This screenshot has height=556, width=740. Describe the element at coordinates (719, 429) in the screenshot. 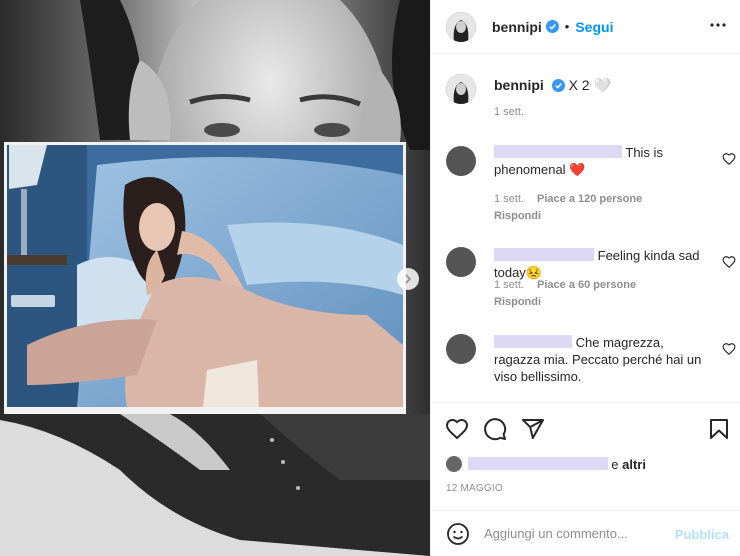

I see `bookmark-icon` at that location.